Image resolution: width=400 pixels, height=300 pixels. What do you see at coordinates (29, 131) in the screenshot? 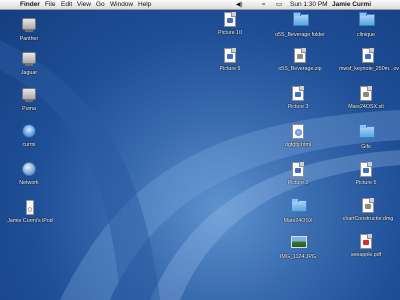
I see `user-home-icon` at bounding box center [29, 131].